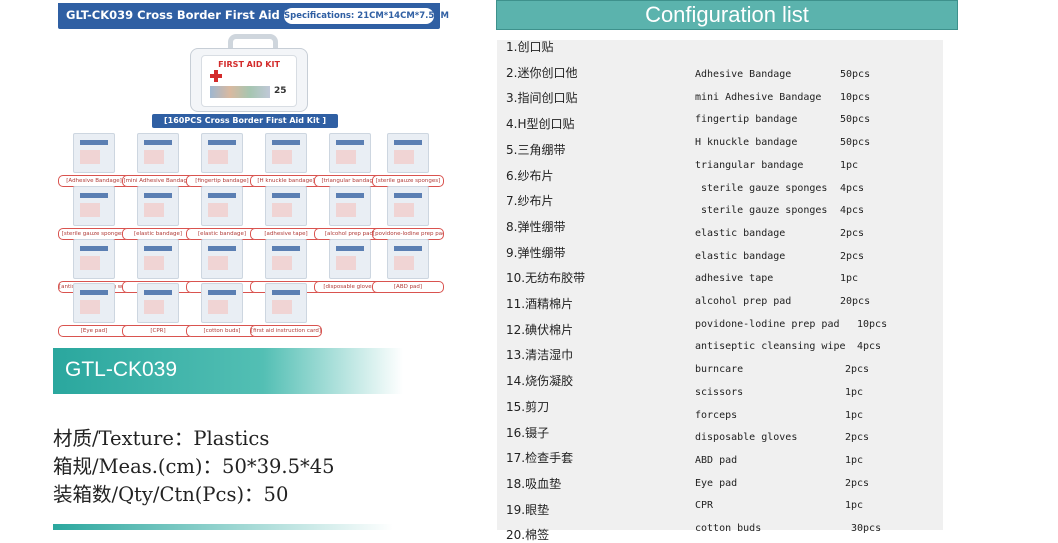 The width and height of the screenshot is (1058, 543). Describe the element at coordinates (746, 438) in the screenshot. I see `item-name: disposable gloves` at that location.